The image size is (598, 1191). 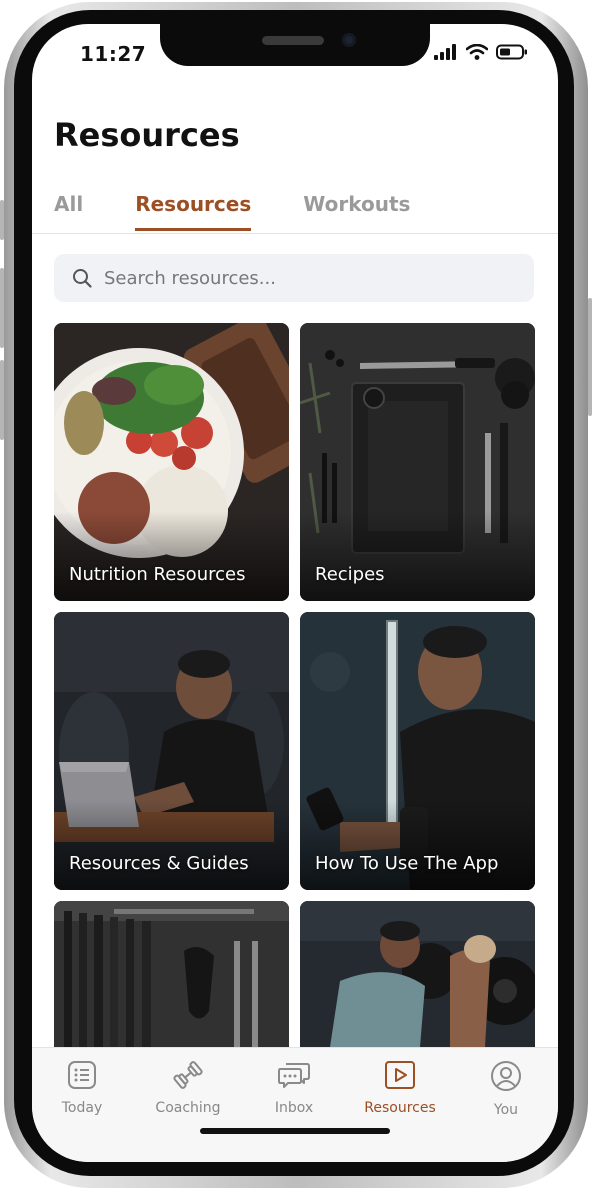 I want to click on resistance-bands-image, so click(x=171, y=974).